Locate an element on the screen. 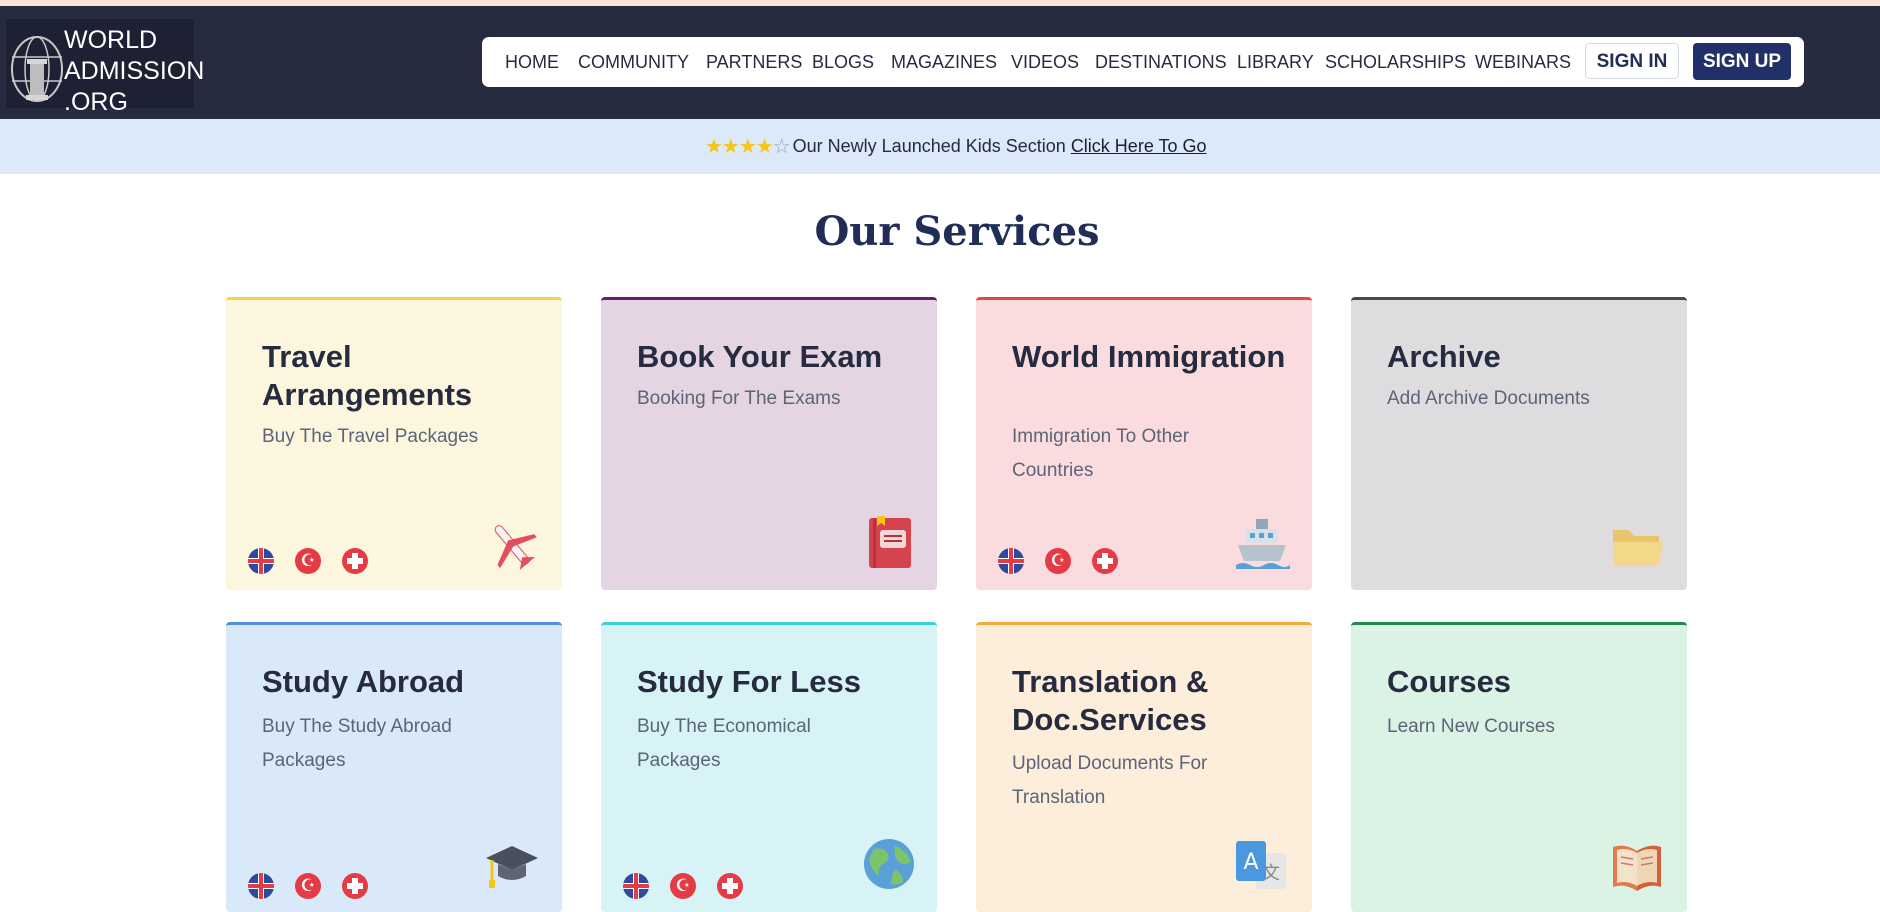 Image resolution: width=1880 pixels, height=912 pixels. nav-webinars: WEBINARS is located at coordinates (1523, 62).